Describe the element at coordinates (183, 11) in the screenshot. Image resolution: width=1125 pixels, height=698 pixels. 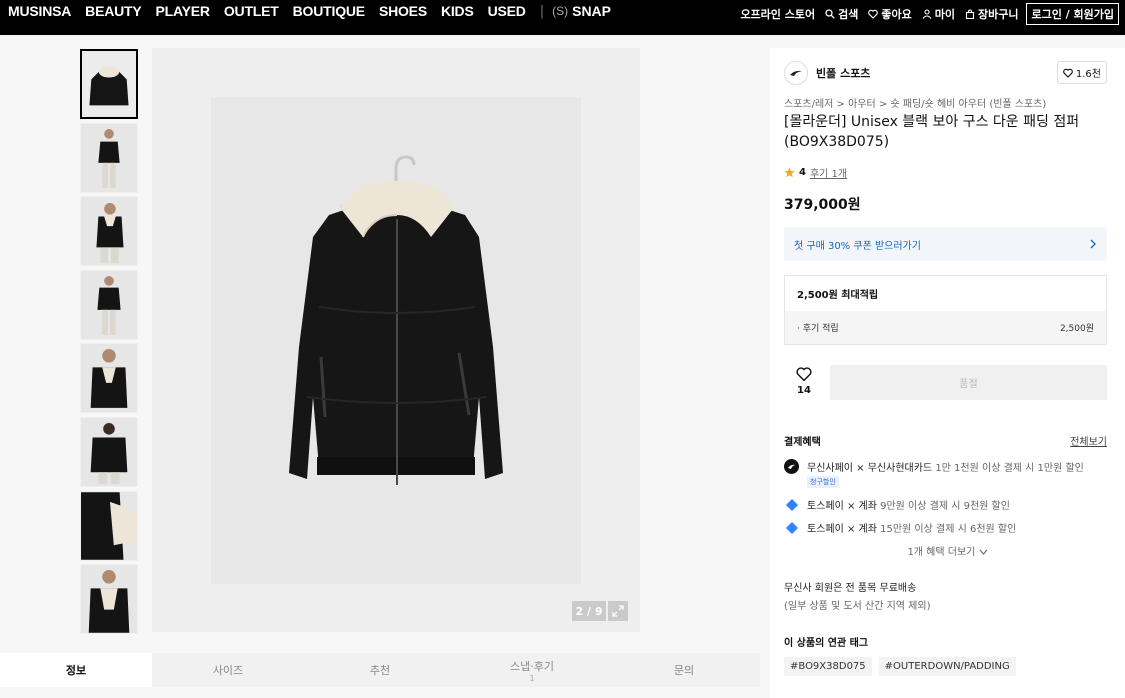
I see `nav-player: PLAYER` at that location.